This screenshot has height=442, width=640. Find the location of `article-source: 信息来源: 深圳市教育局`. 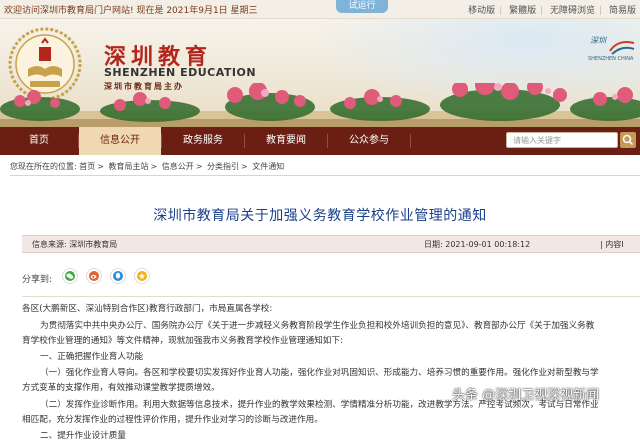

article-source: 信息来源: 深圳市教育局 is located at coordinates (75, 244).